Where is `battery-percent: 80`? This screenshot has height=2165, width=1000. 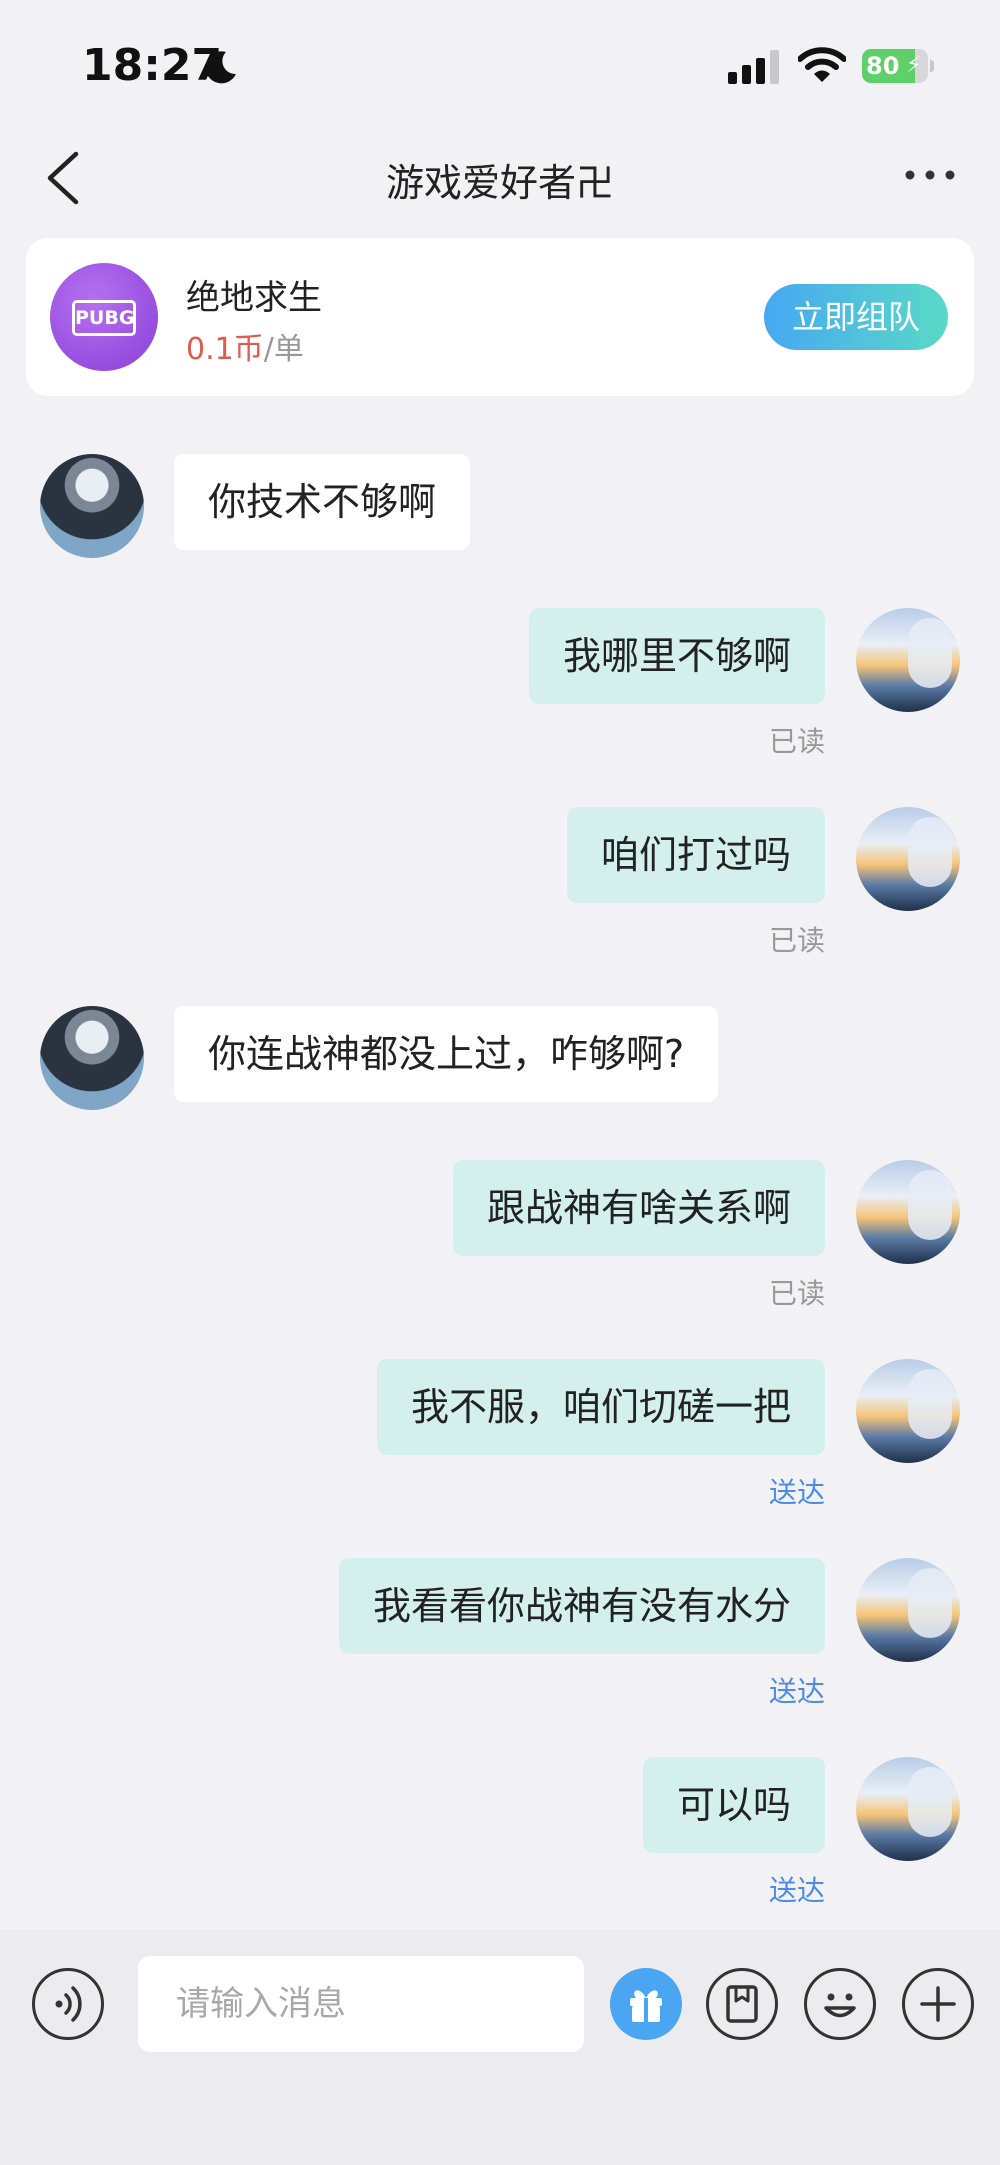 battery-percent: 80 is located at coordinates (883, 66).